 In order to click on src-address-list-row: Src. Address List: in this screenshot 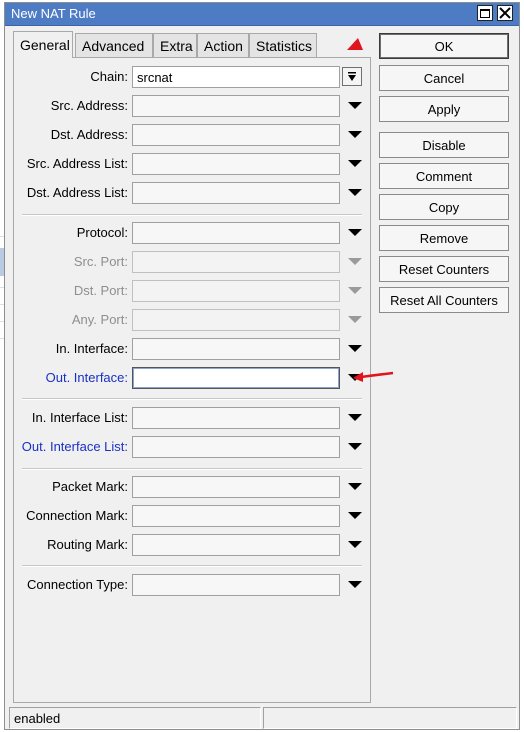, I will do `click(192, 164)`.